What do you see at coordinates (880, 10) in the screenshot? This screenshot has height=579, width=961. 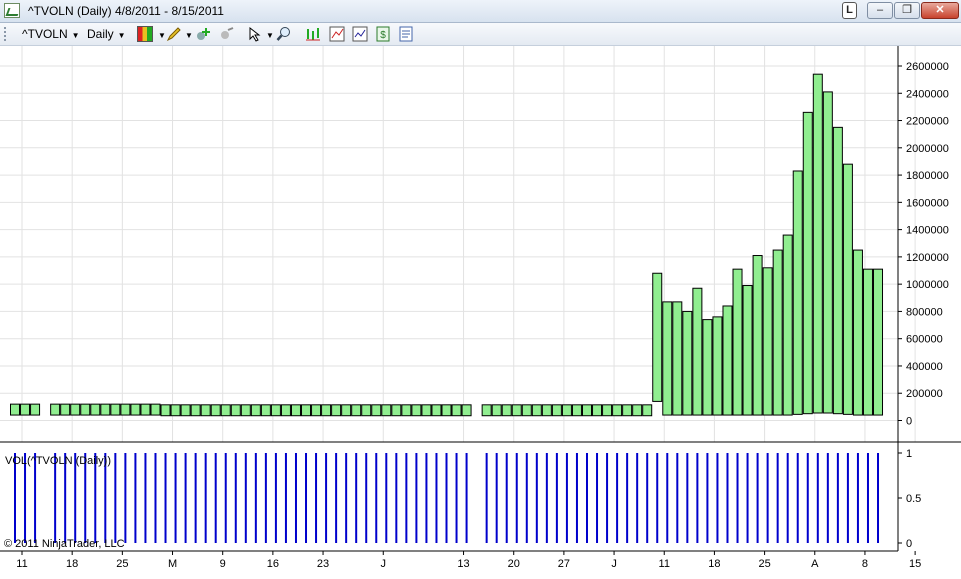 I see `minimize-button: –` at bounding box center [880, 10].